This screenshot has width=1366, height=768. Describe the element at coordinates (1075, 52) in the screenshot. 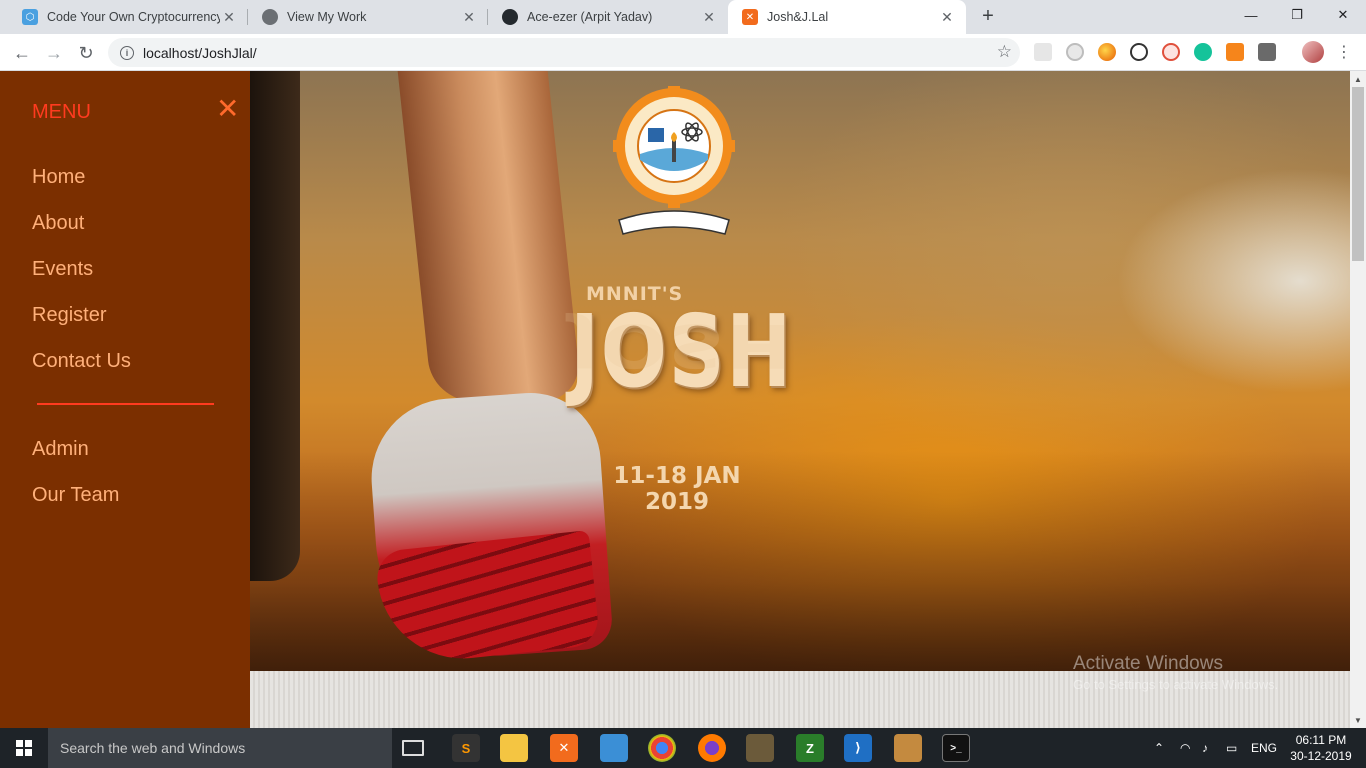

I see `extension-timer-icon` at that location.